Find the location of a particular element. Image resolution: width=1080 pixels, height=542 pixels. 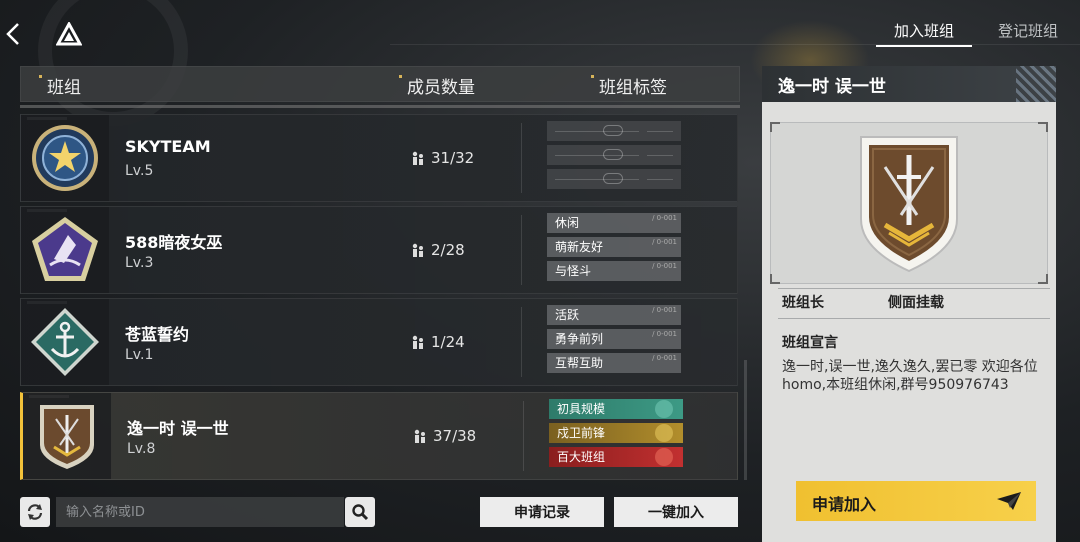

refresh-button is located at coordinates (35, 512).